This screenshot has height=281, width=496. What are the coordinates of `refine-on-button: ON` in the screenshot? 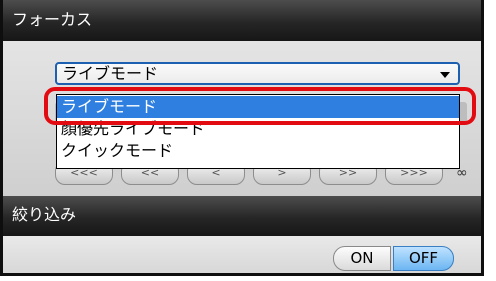 It's located at (362, 258).